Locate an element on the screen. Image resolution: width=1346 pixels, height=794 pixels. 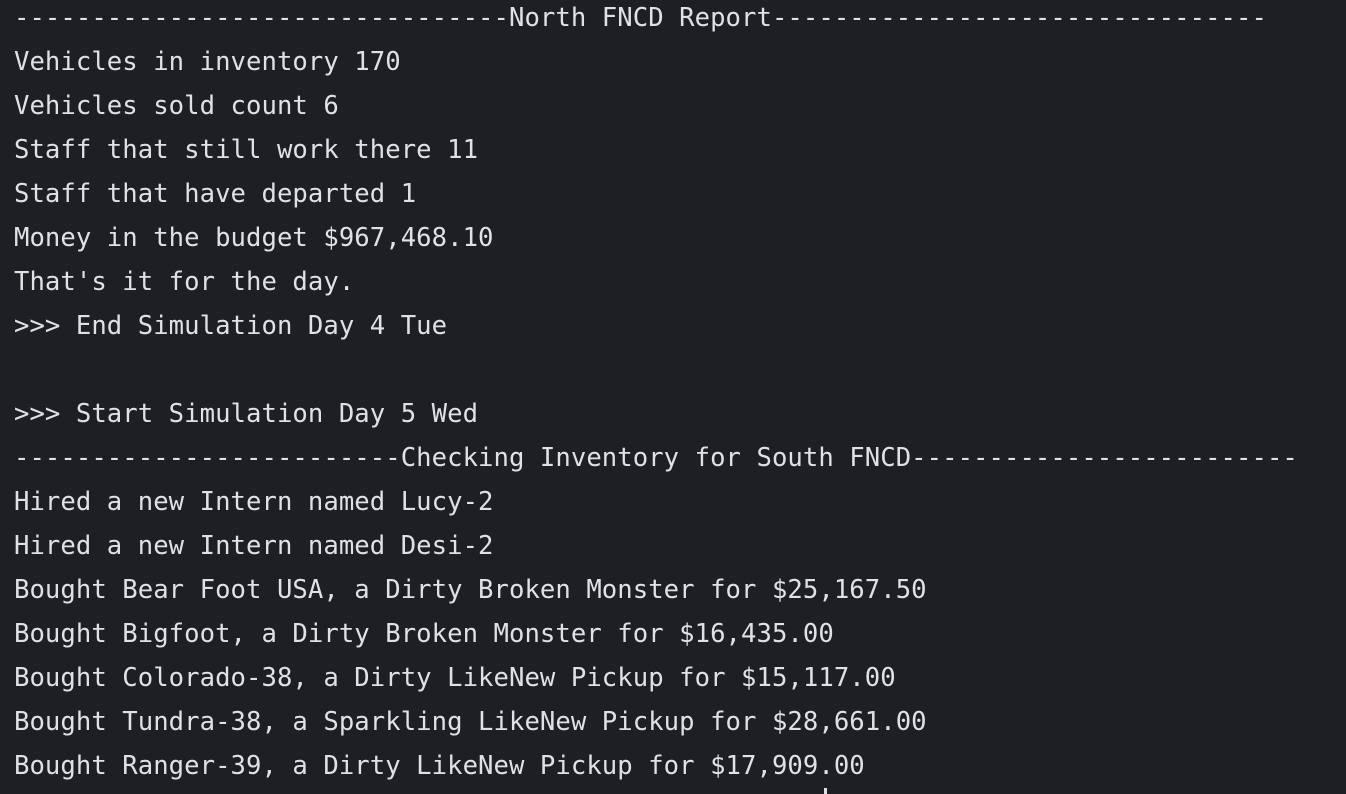
console-line-hire-1: Hired a new Intern named Lucy-2 is located at coordinates (254, 502).